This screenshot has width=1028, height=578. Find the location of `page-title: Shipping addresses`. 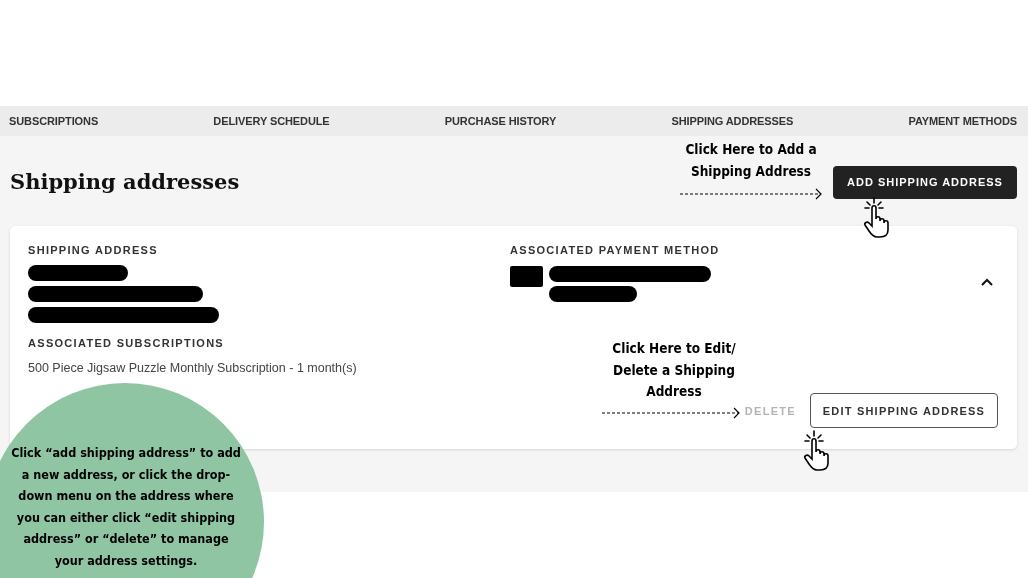

page-title: Shipping addresses is located at coordinates (125, 181).